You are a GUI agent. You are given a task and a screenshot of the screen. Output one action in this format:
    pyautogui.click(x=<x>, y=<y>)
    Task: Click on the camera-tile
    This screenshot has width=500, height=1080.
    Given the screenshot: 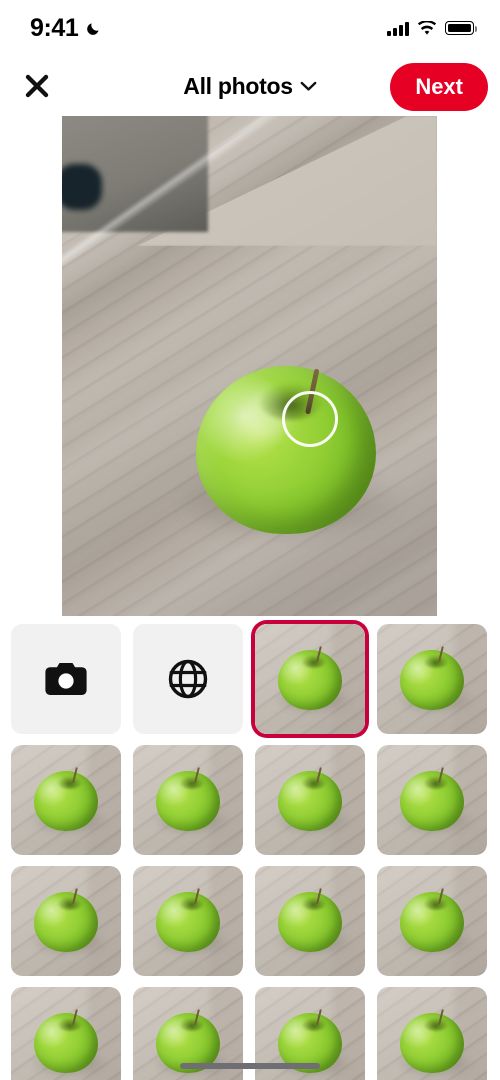 What is the action you would take?
    pyautogui.click(x=66, y=679)
    